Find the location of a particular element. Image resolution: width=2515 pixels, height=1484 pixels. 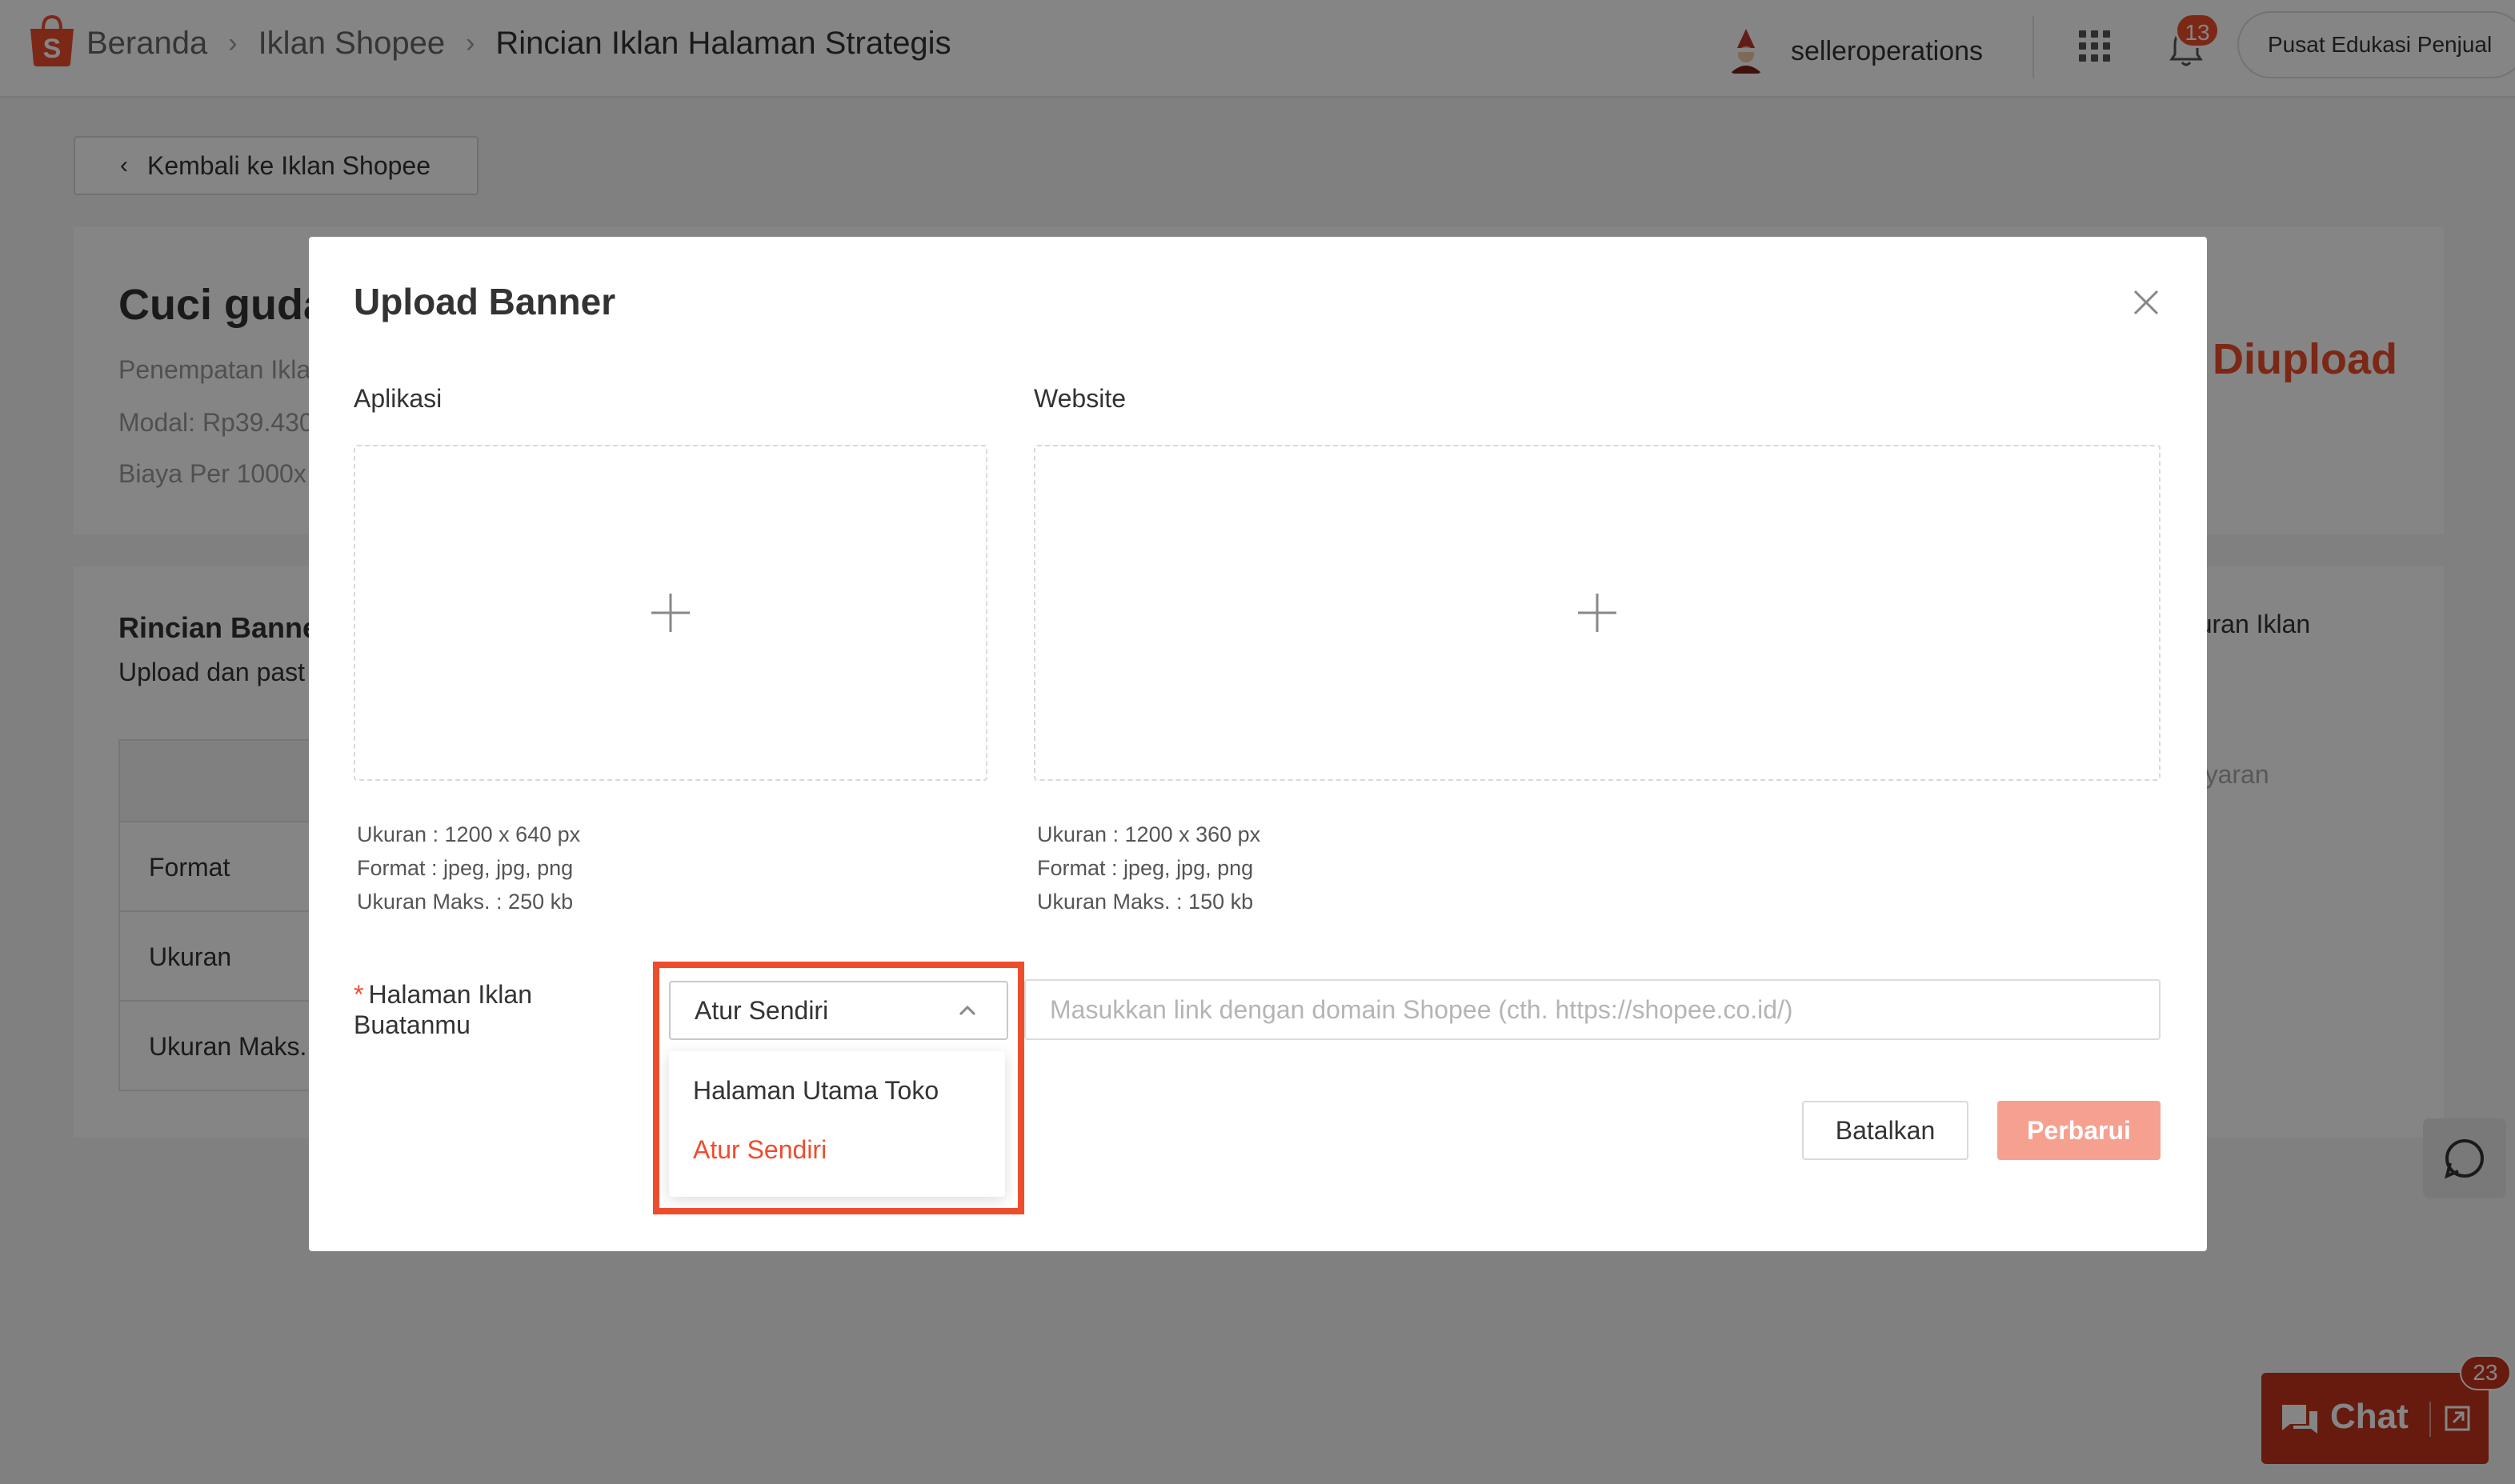

required-asterisk: * is located at coordinates (359, 994).